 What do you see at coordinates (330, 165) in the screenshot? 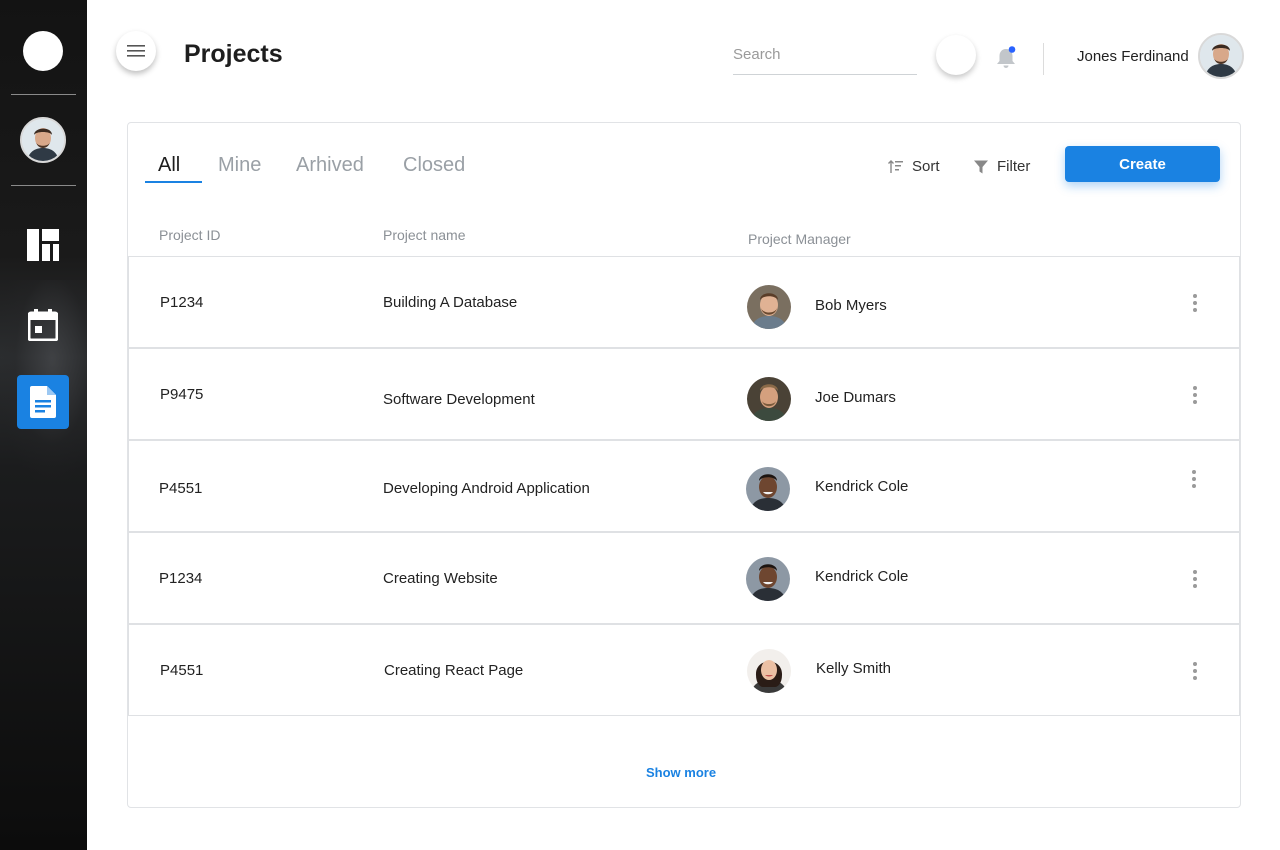
I see `tab-archived: Arhived` at bounding box center [330, 165].